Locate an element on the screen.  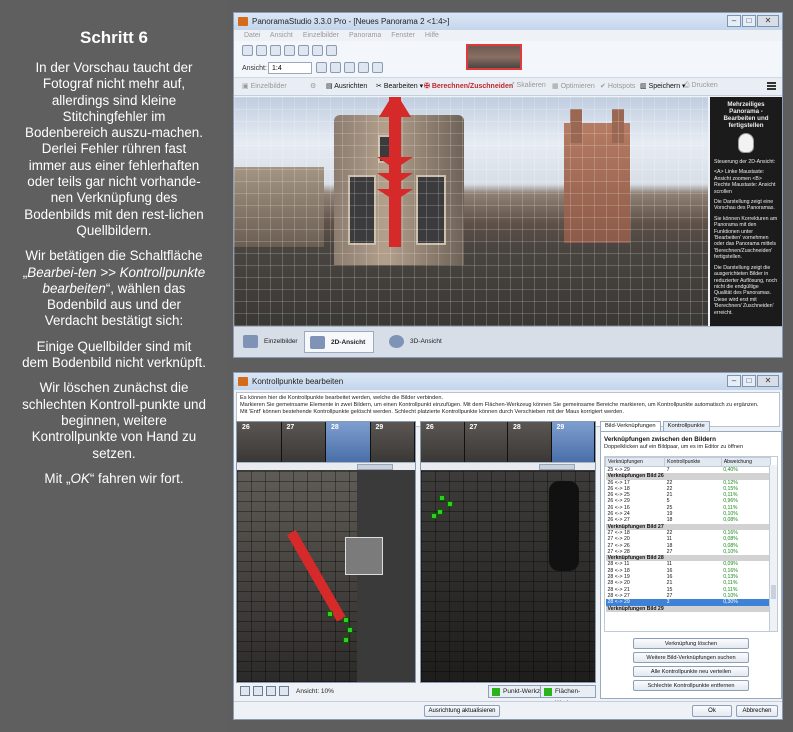
panorama-thumbnail is located at coordinates (494, 57).